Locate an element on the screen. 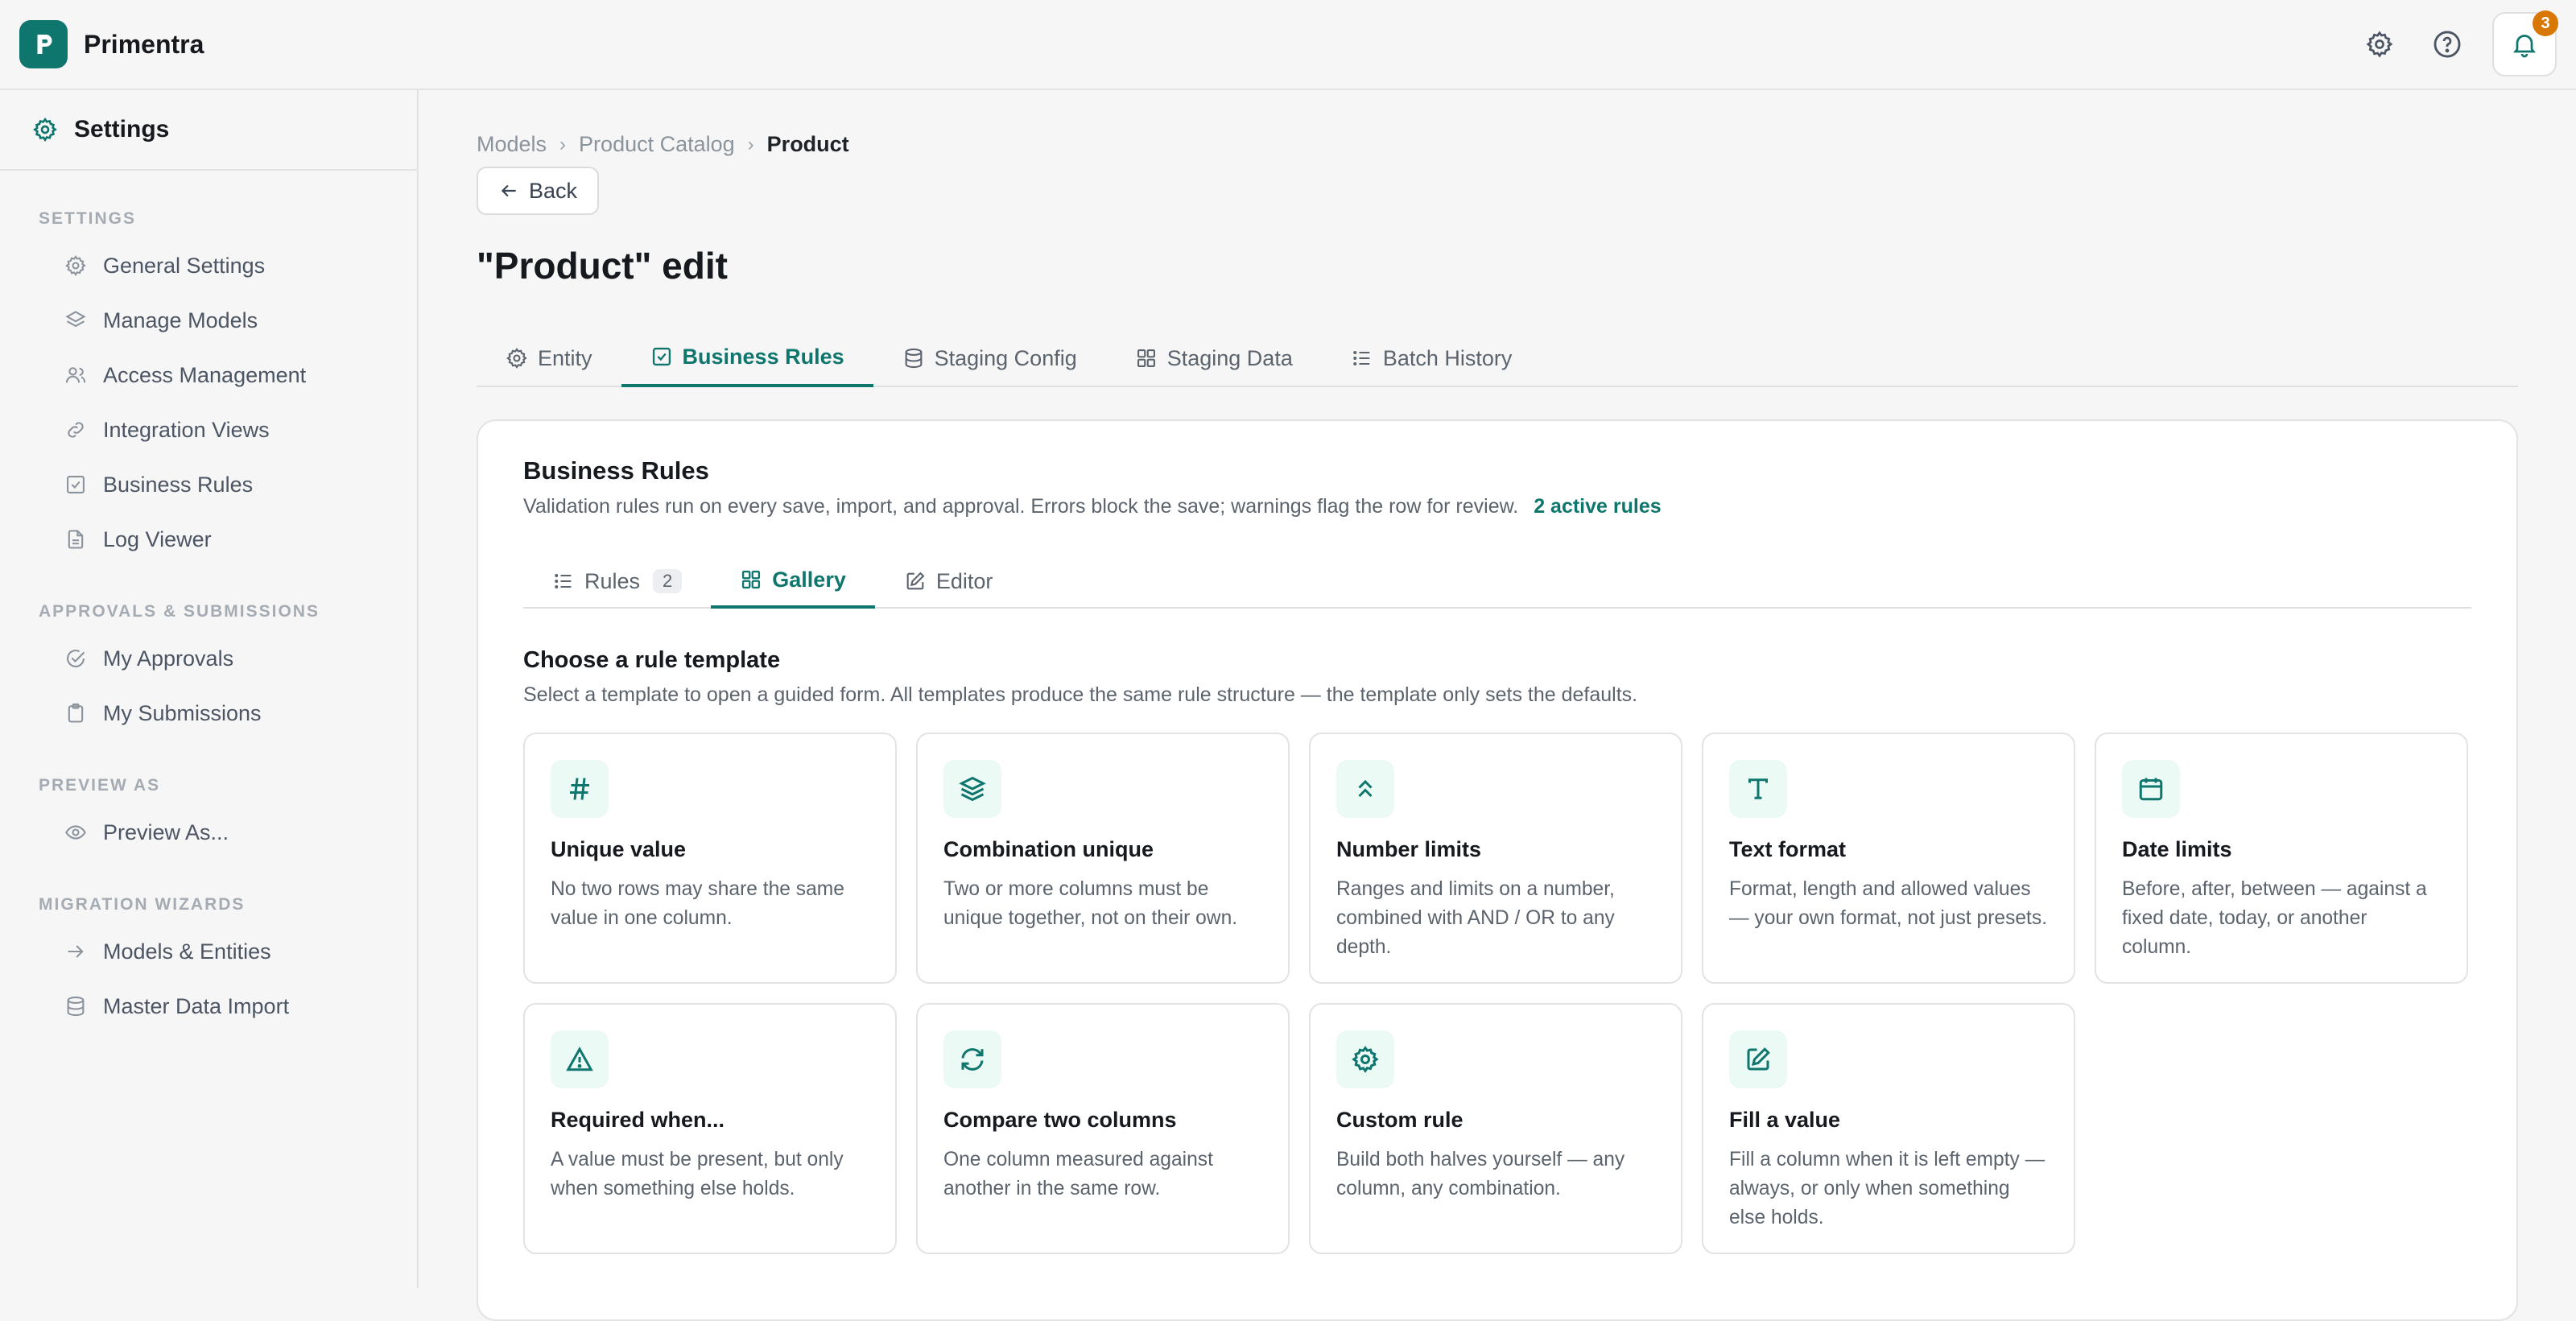 This screenshot has width=2576, height=1321. refresh-icon is located at coordinates (972, 1059).